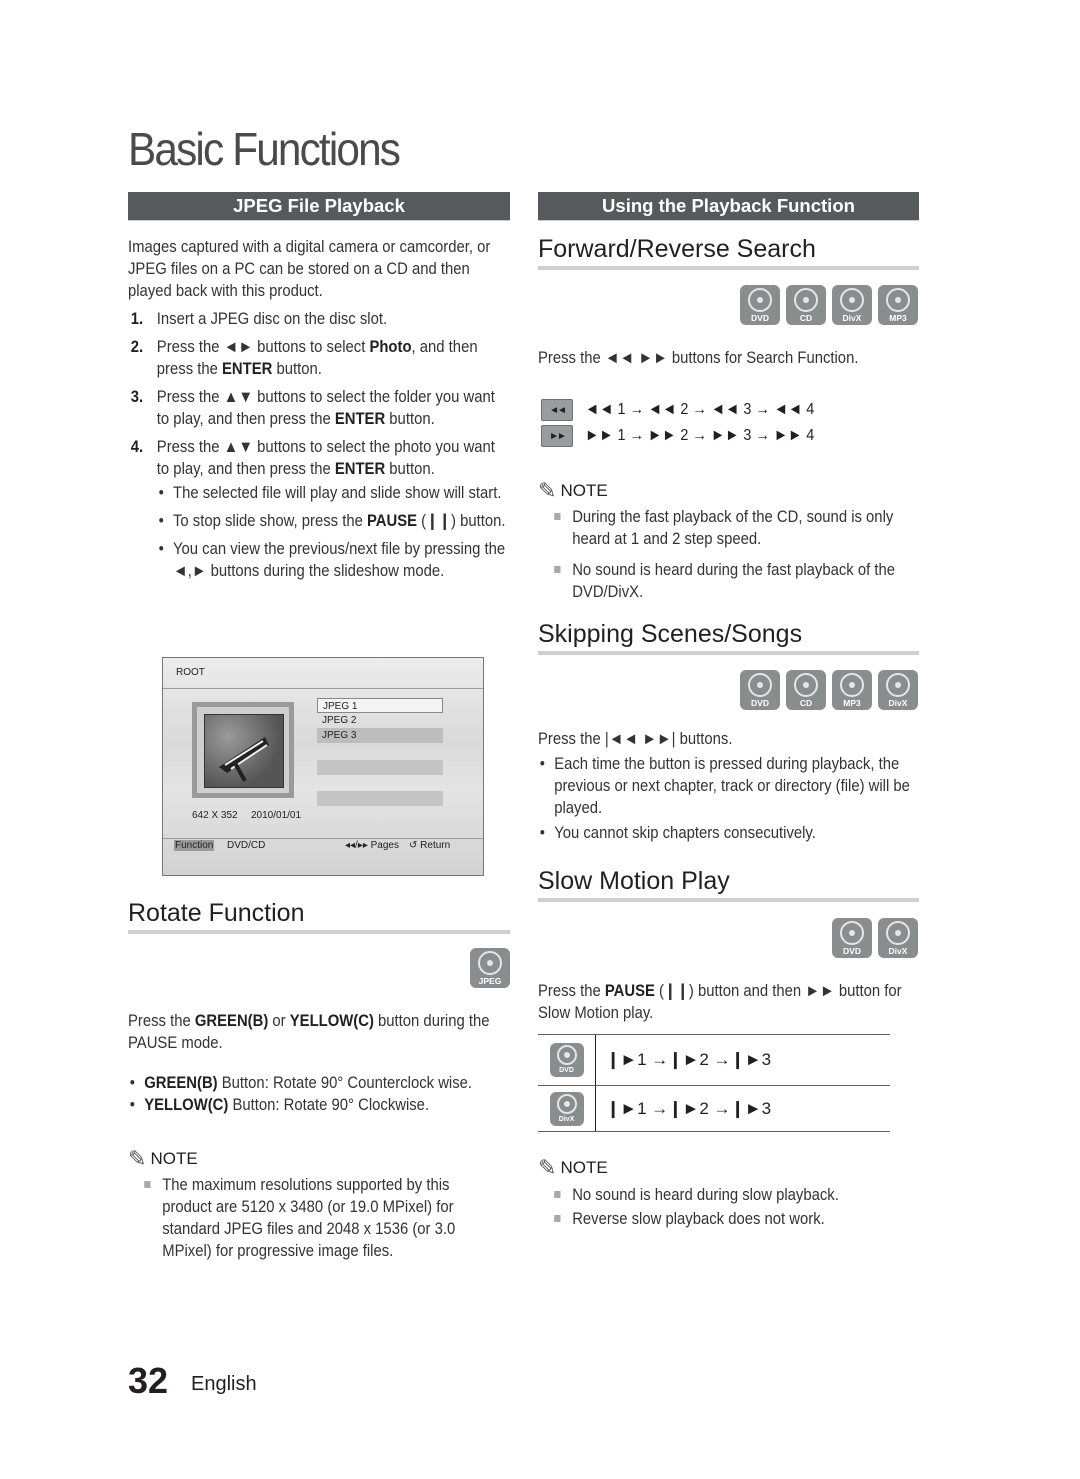  I want to click on bullet-text: To stop slide show, press the, so click(270, 521).